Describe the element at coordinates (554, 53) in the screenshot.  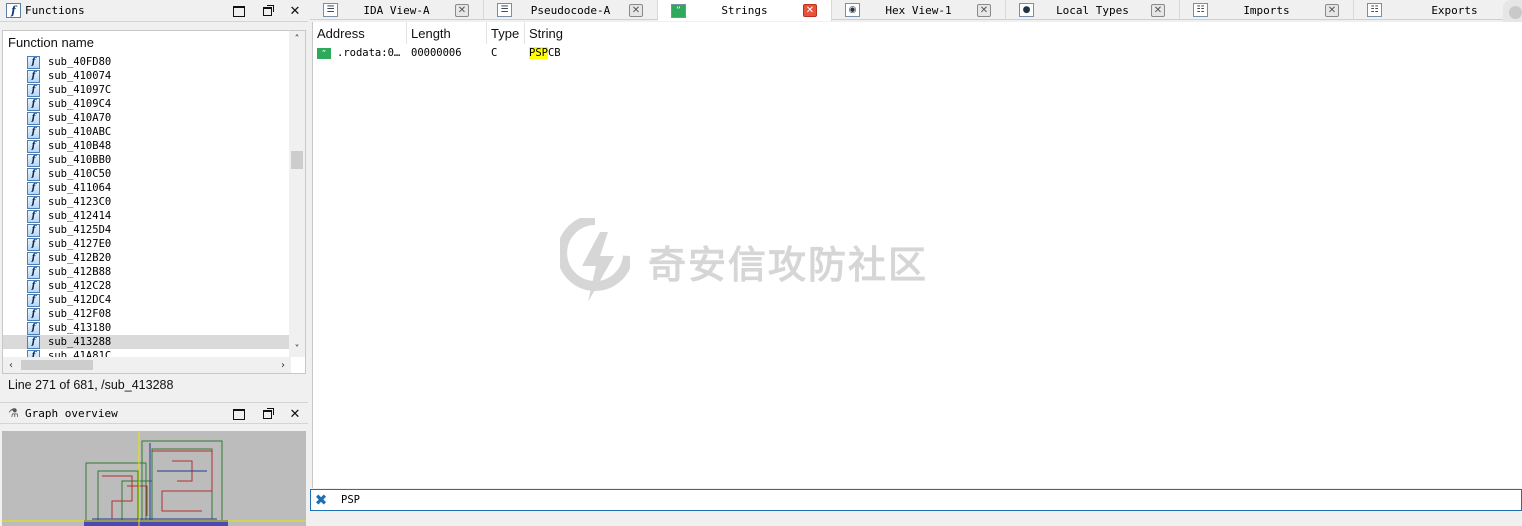
I see `string-value-rest: CB` at that location.